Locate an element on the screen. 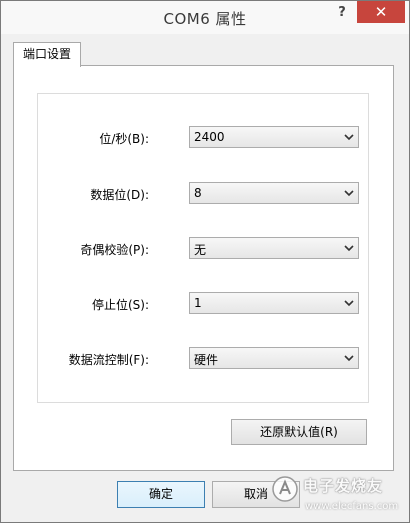 Image resolution: width=410 pixels, height=523 pixels. baud-rate-select: 2400 is located at coordinates (274, 137).